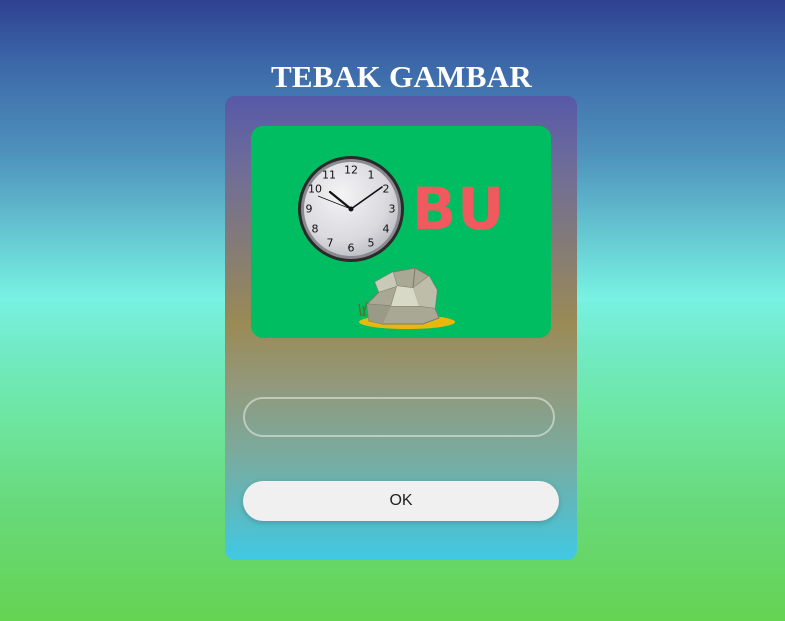 The width and height of the screenshot is (785, 621). I want to click on page-title: TEBAK GAMBAR, so click(401, 76).